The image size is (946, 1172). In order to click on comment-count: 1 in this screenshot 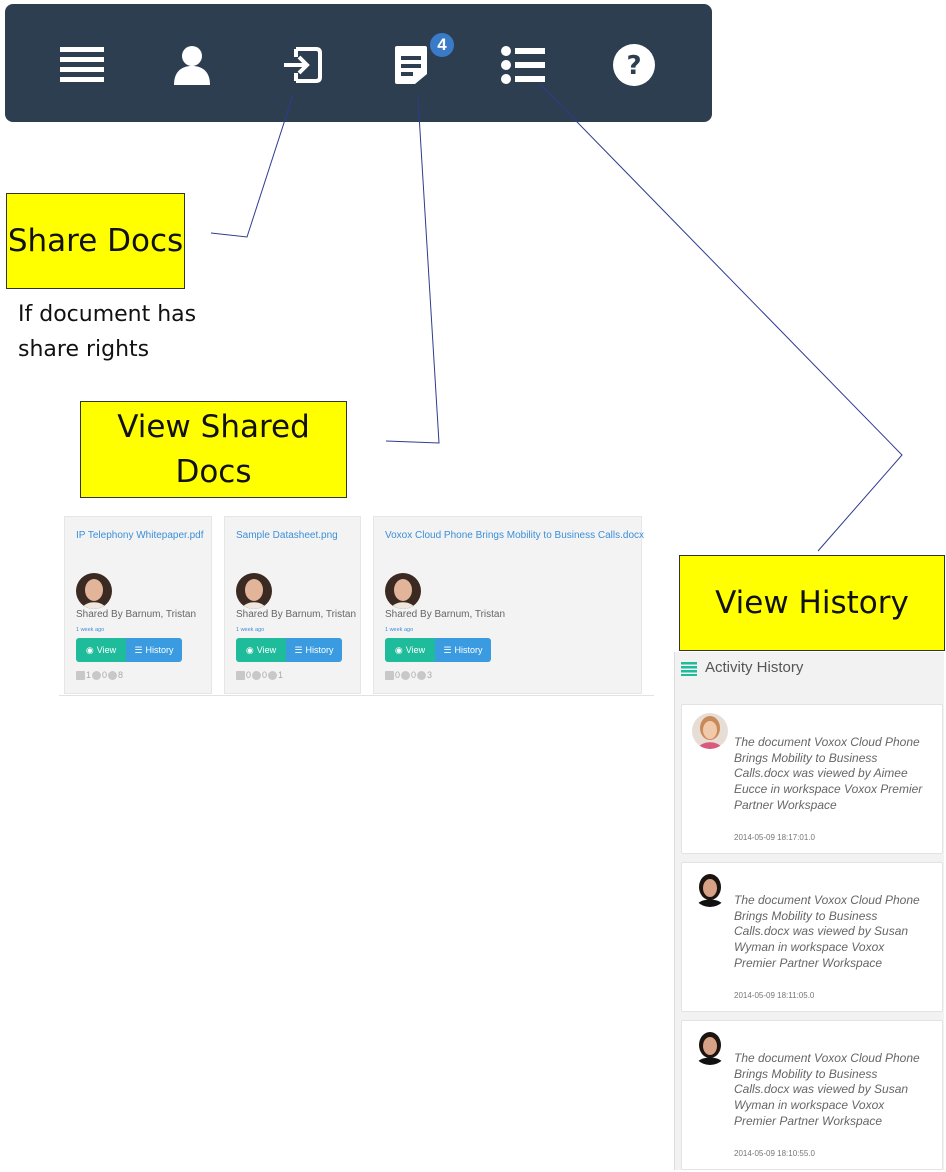, I will do `click(89, 675)`.